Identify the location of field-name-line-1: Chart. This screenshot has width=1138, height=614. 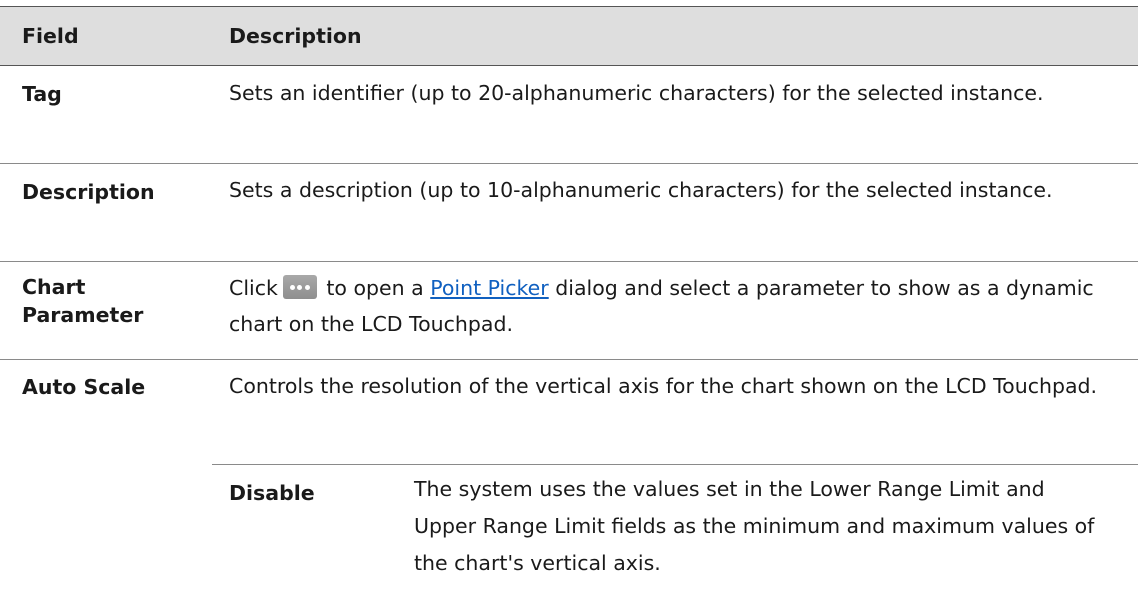
(54, 287).